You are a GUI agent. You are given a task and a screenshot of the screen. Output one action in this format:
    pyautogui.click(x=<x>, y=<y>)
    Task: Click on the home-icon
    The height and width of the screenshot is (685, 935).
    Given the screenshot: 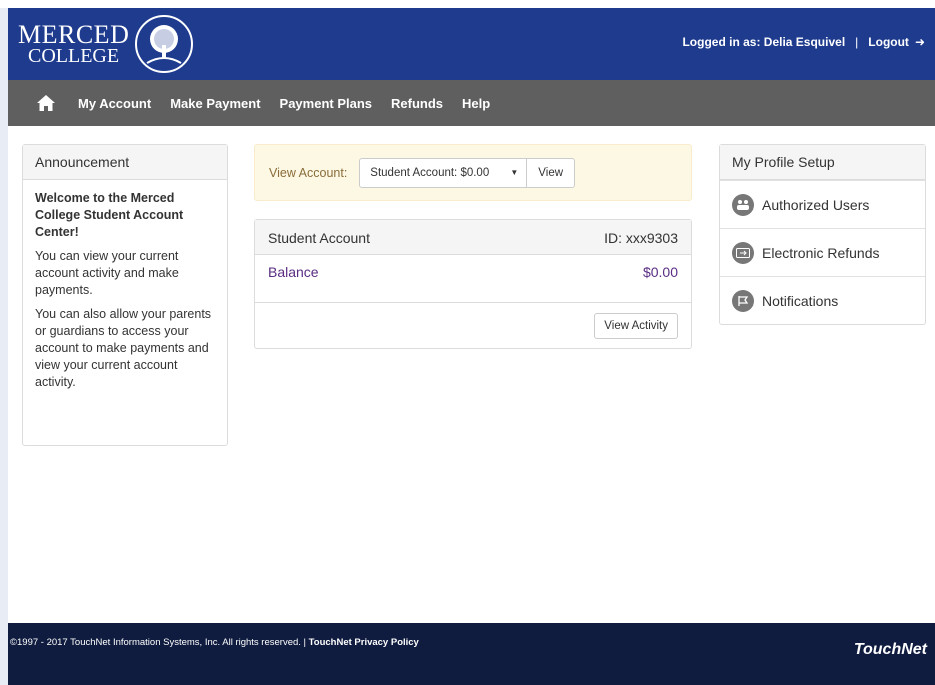 What is the action you would take?
    pyautogui.click(x=46, y=103)
    